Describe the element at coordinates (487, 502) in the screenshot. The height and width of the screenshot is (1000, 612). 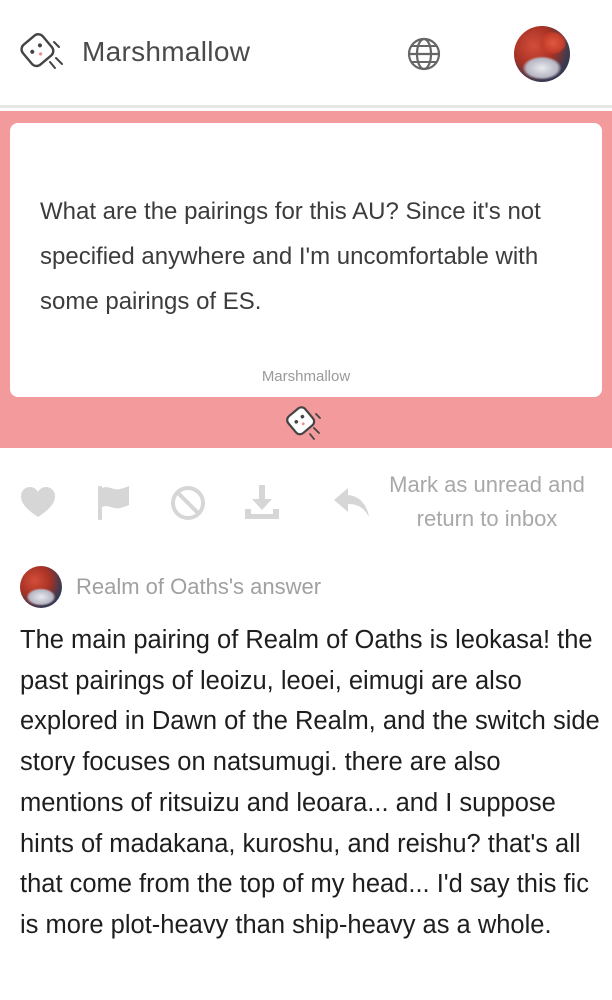
I see `mark-unread-button: Mark as unread and return to inbox` at that location.